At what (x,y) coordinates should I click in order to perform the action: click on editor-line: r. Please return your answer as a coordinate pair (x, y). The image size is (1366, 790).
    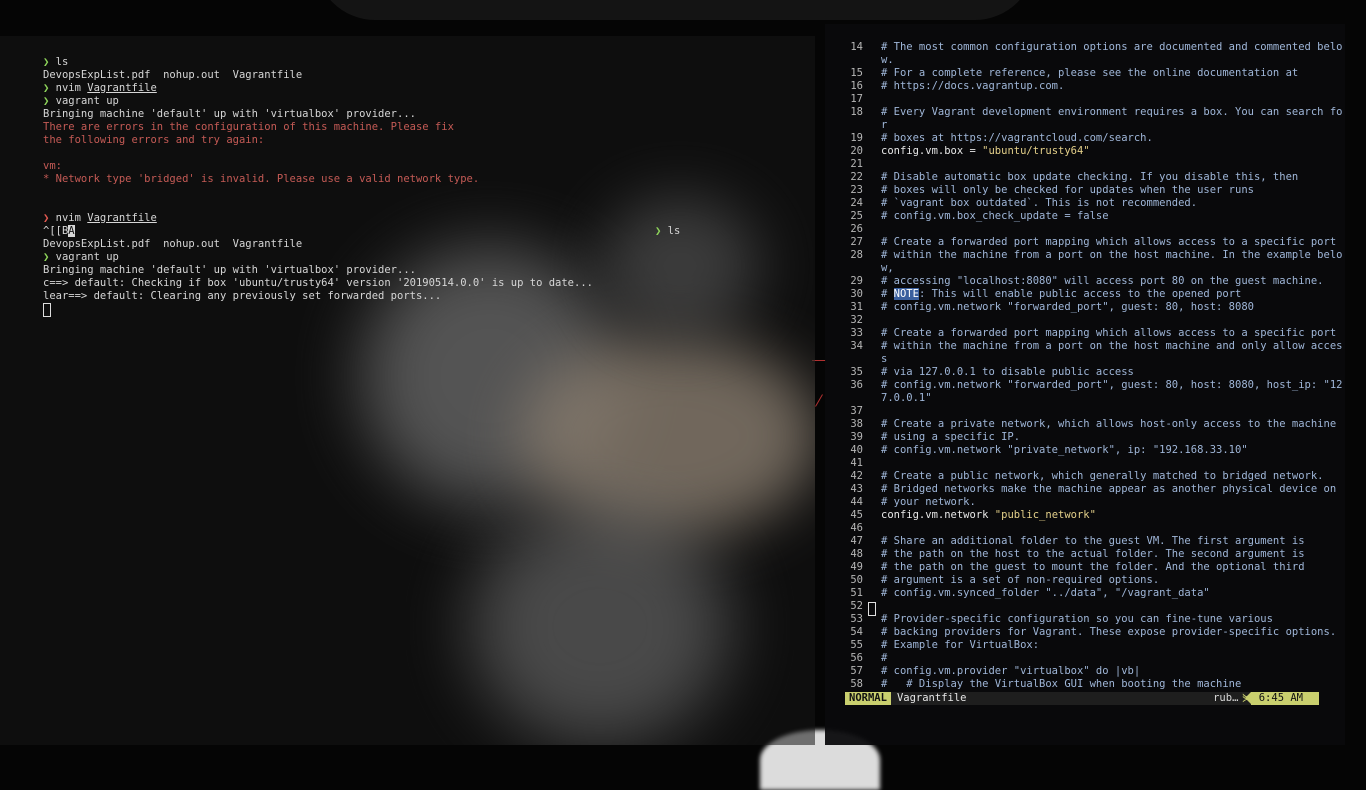
    Looking at the image, I should click on (1085, 125).